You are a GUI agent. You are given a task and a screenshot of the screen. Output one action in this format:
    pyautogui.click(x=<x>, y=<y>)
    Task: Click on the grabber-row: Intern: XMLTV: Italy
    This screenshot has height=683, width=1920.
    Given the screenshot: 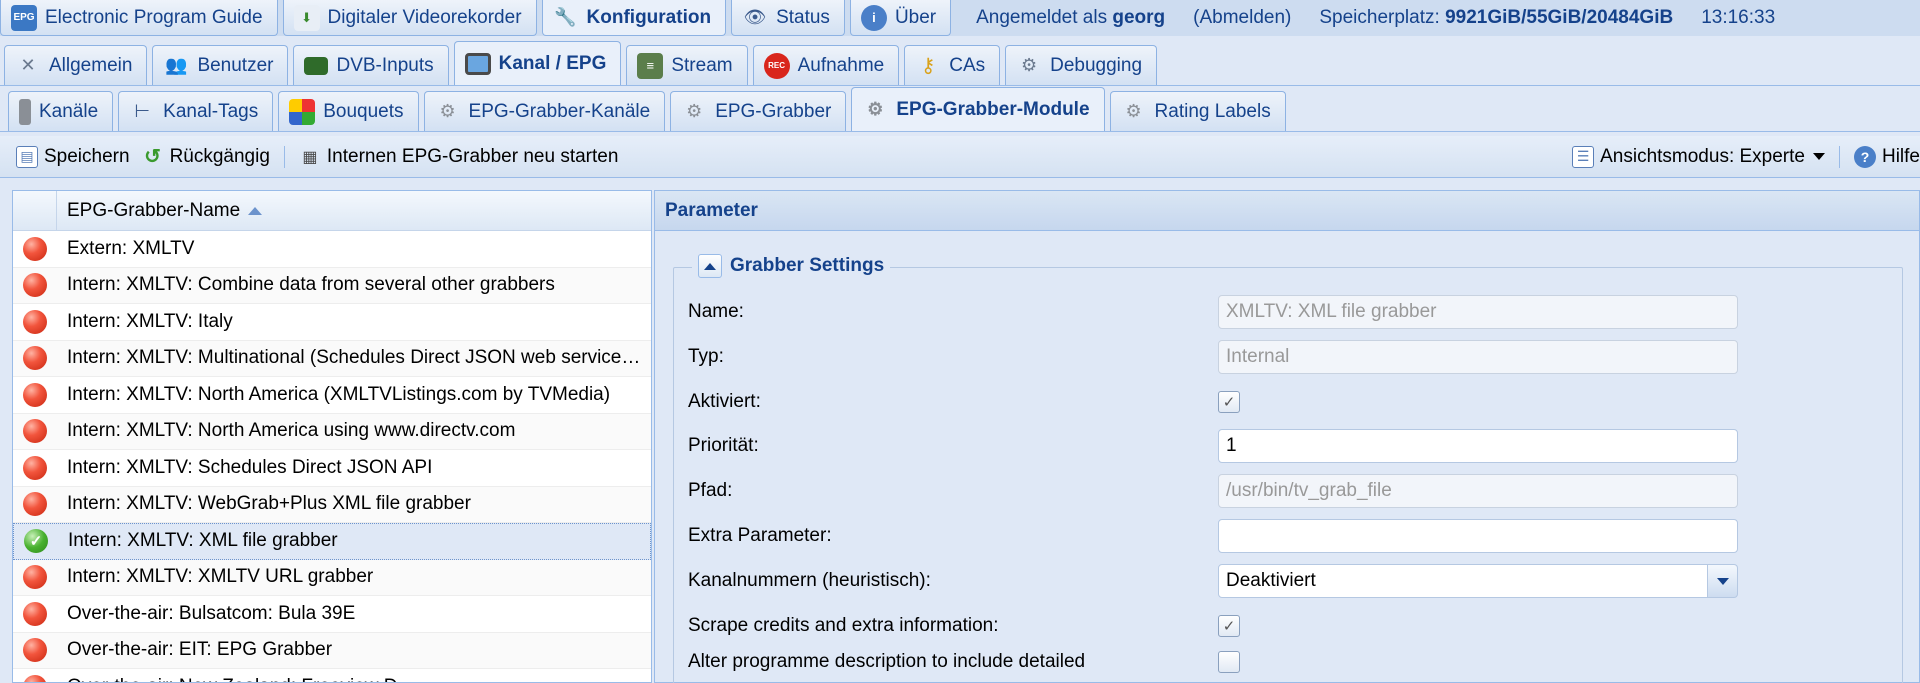 What is the action you would take?
    pyautogui.click(x=332, y=322)
    